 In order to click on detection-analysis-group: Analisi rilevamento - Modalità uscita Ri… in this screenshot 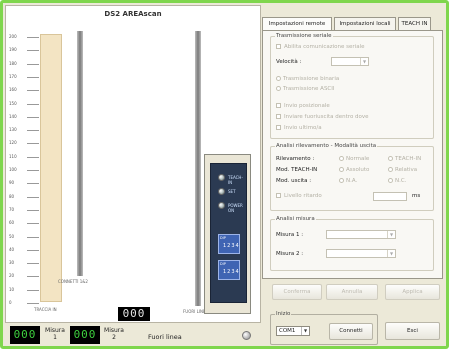, I will do `click(352, 177)`.